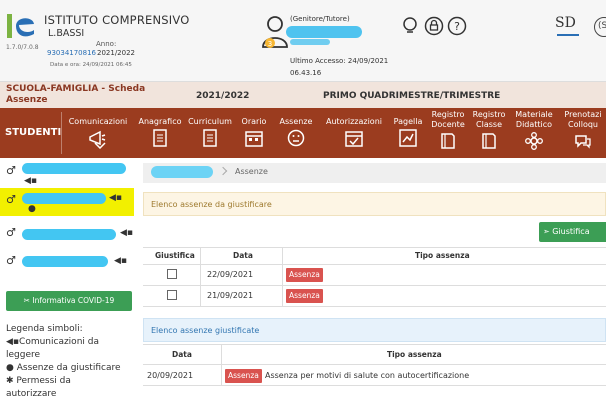  What do you see at coordinates (11, 381) in the screenshot?
I see `paw-icon: ✱` at bounding box center [11, 381].